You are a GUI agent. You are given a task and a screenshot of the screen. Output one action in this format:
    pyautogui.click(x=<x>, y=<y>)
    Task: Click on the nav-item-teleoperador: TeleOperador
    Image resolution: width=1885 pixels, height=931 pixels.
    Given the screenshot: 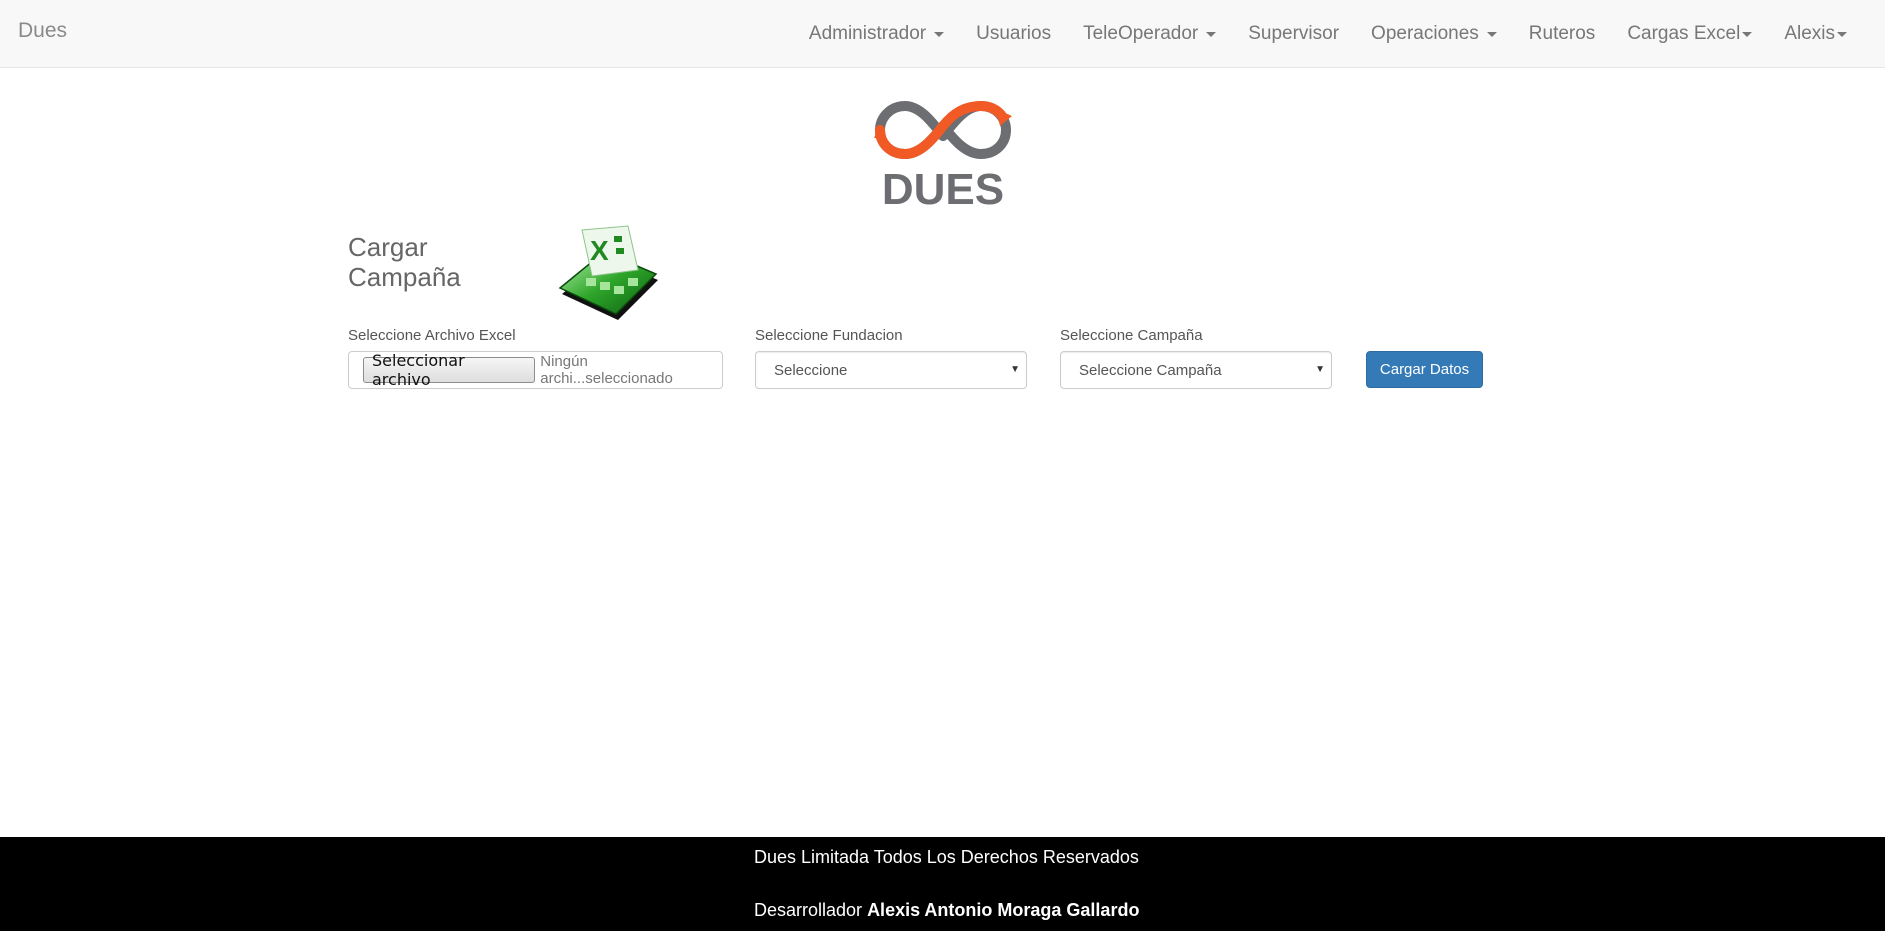 What is the action you would take?
    pyautogui.click(x=1149, y=34)
    